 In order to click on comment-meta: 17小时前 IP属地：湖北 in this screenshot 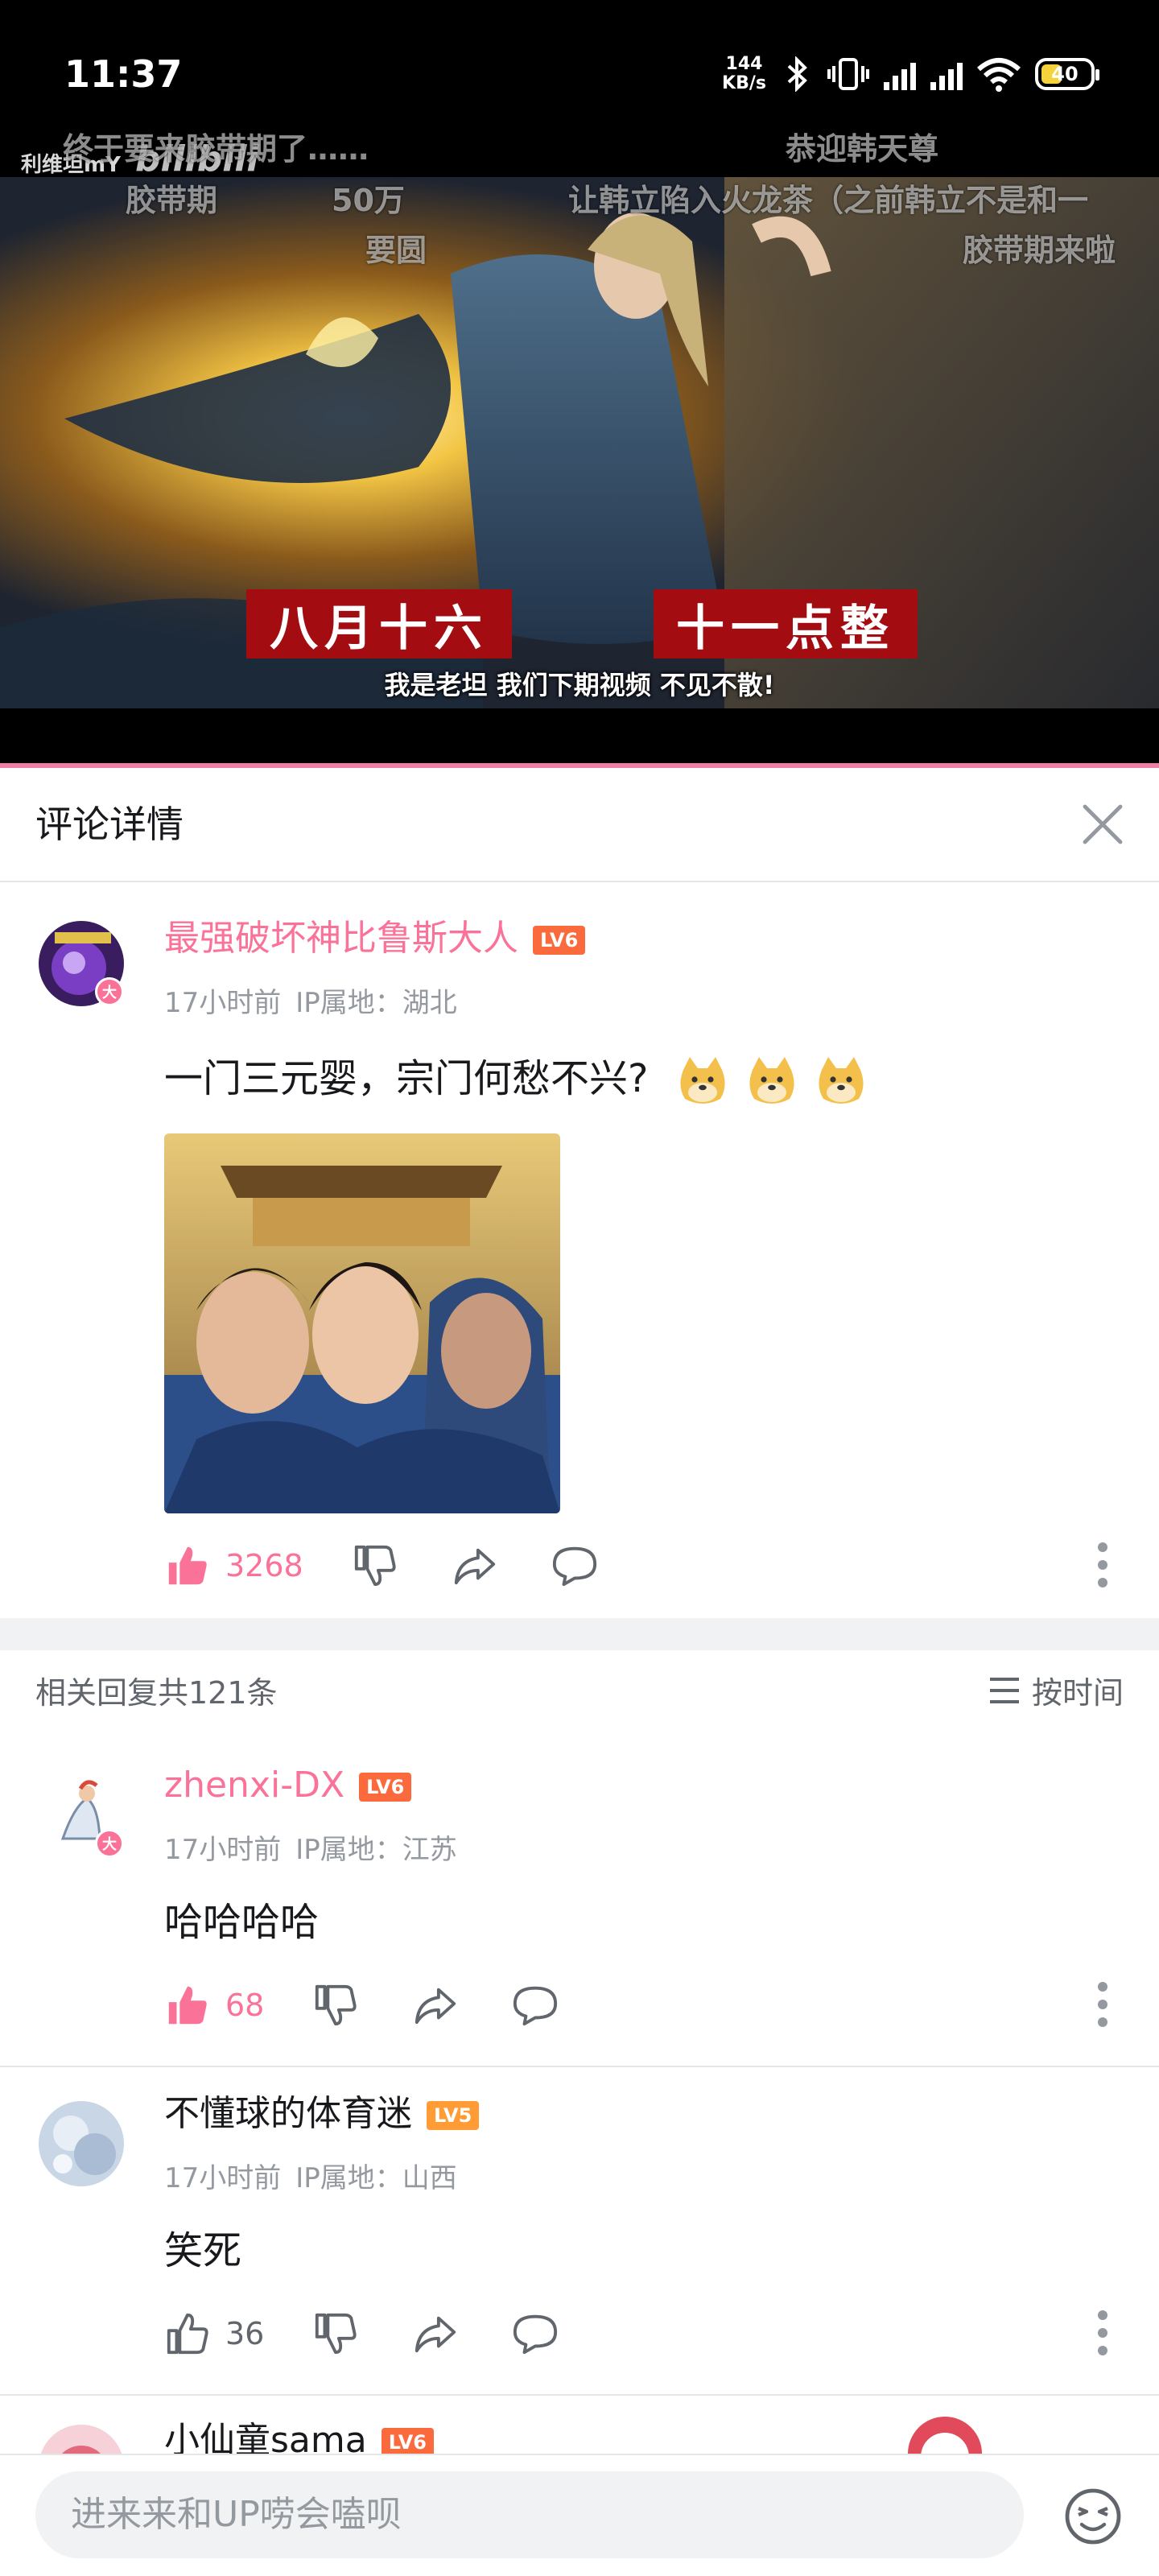, I will do `click(310, 1003)`.